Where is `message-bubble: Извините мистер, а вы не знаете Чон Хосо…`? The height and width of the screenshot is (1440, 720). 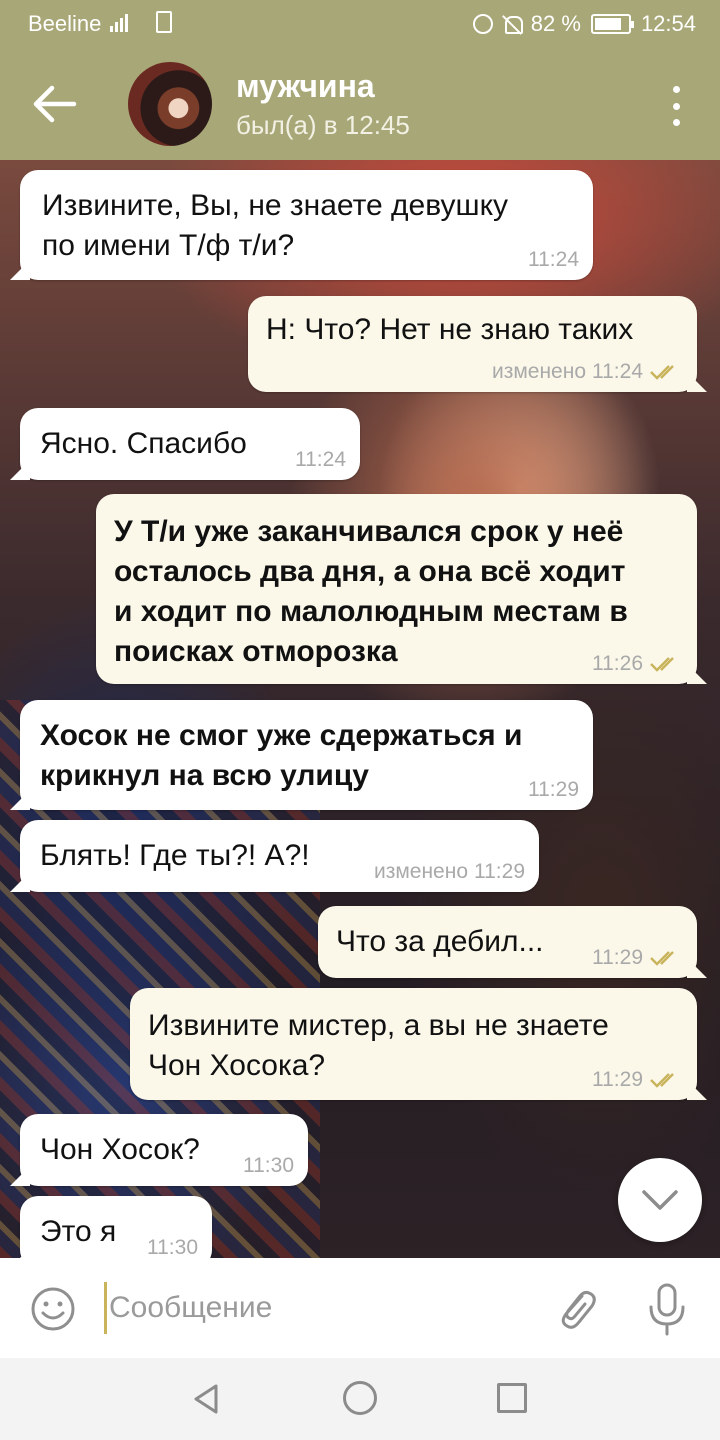 message-bubble: Извините мистер, а вы не знаете Чон Хосо… is located at coordinates (413, 1044).